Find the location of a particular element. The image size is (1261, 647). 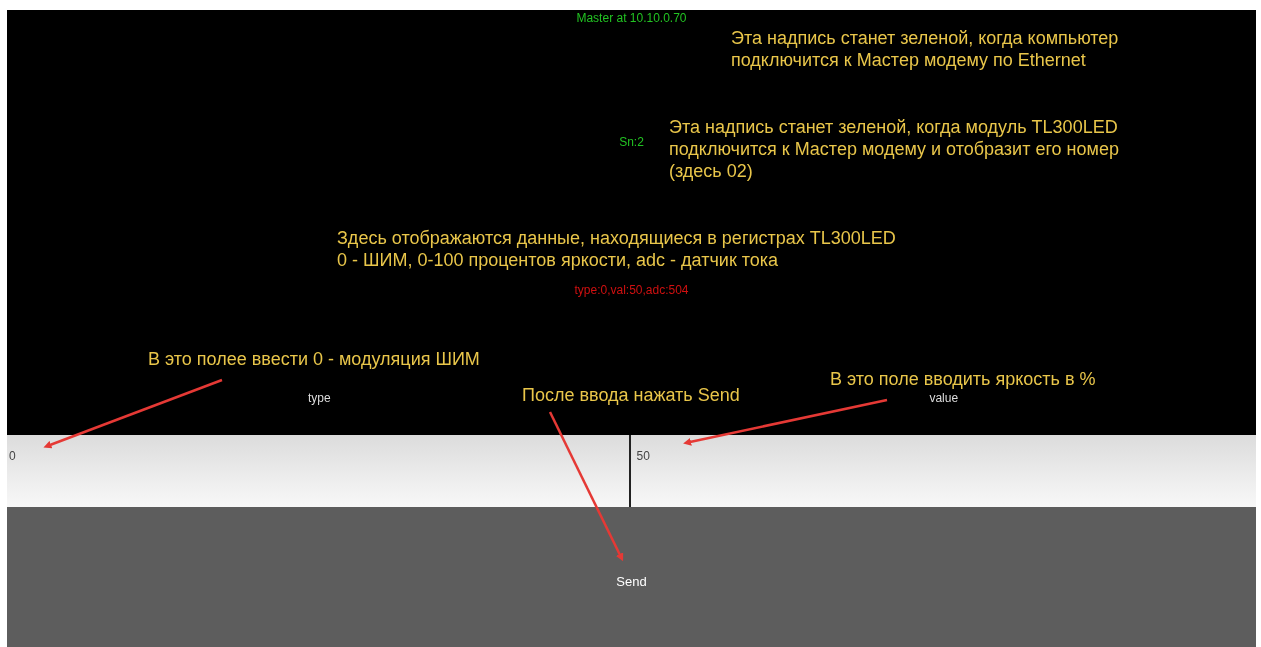

annotation-text: Эта надпись станет зеленой, когда модуль TL300LED подключится к Мастер модему и отобразит его номер (здесь 02) is located at coordinates (894, 149).